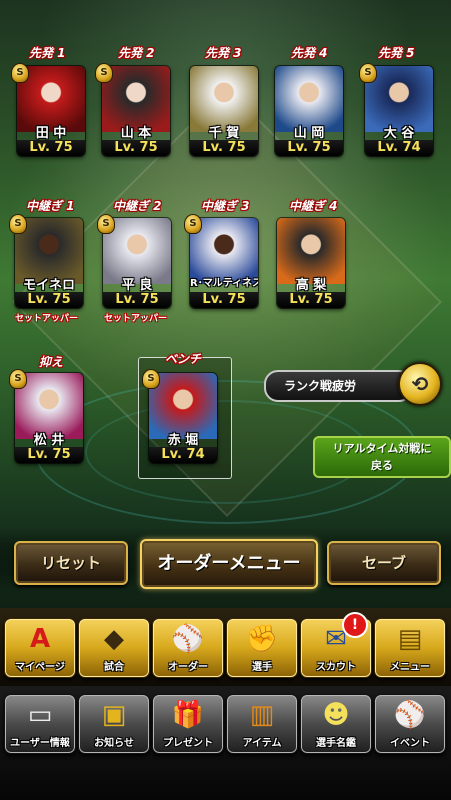  What do you see at coordinates (382, 448) in the screenshot?
I see `realtime-line1: リアルタイム対戦に` at bounding box center [382, 448].